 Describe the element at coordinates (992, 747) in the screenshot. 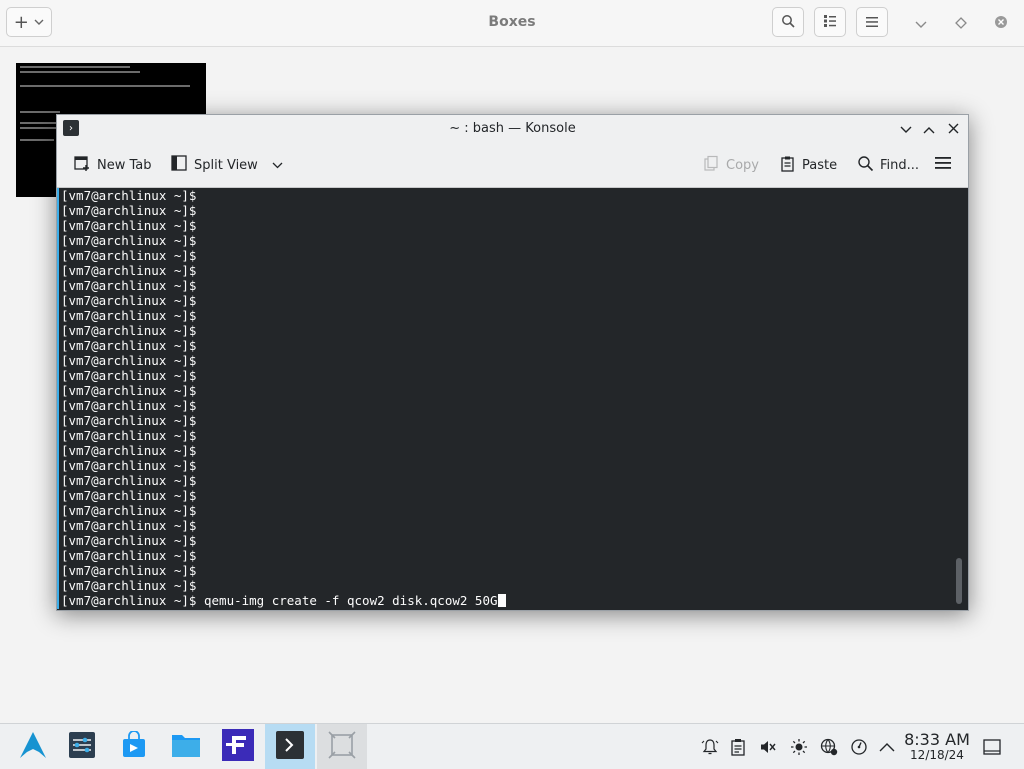

I see `show-desktop-icon` at that location.